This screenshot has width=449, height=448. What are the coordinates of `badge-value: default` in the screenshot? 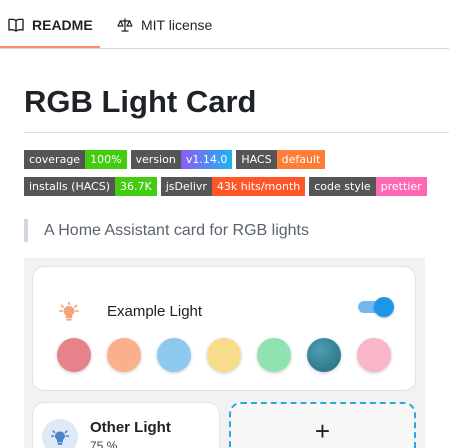 It's located at (301, 159).